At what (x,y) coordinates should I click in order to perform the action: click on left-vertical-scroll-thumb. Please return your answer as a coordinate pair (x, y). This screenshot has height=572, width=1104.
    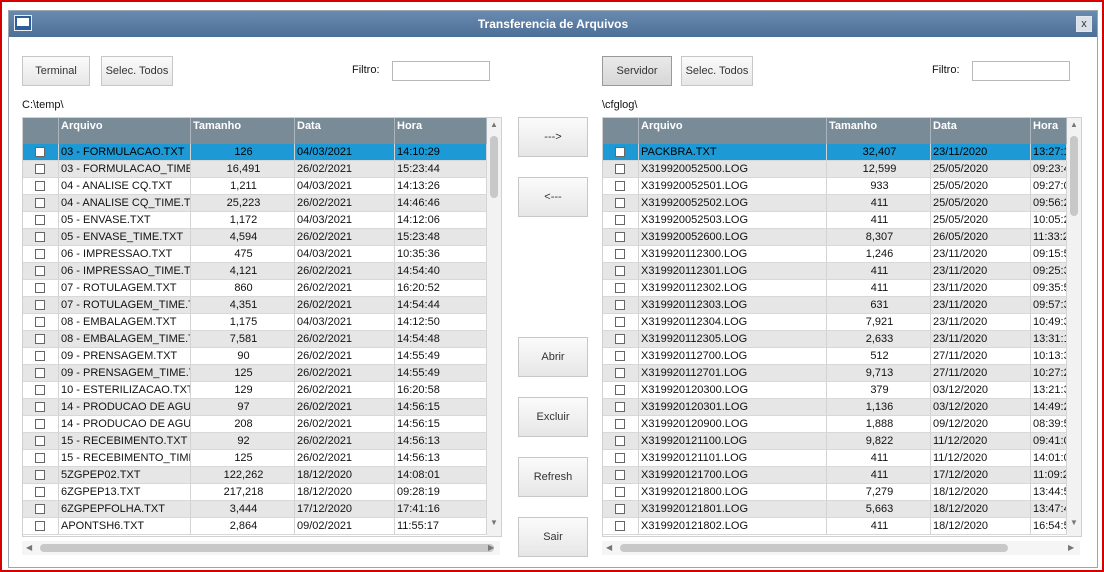
    Looking at the image, I should click on (494, 167).